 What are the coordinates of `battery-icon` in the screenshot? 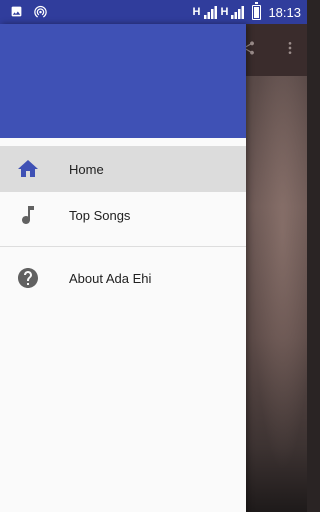 It's located at (257, 10).